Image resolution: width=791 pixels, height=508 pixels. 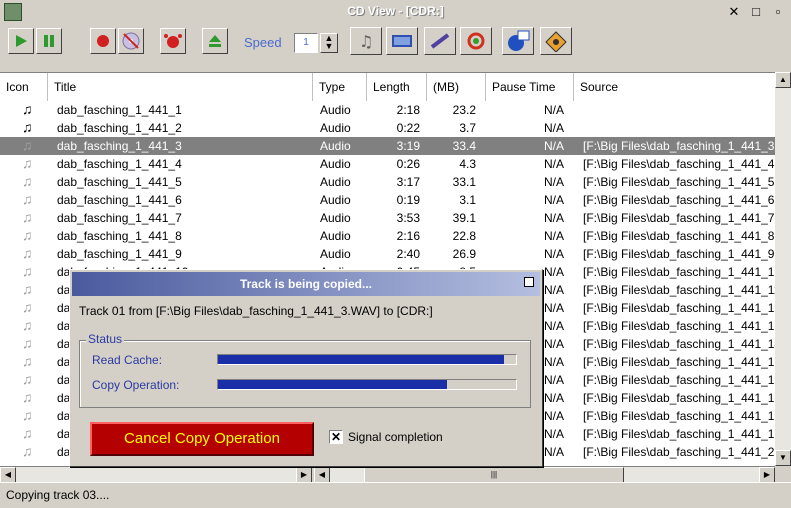 What do you see at coordinates (464, 254) in the screenshot?
I see `cell-mb: 26.9` at bounding box center [464, 254].